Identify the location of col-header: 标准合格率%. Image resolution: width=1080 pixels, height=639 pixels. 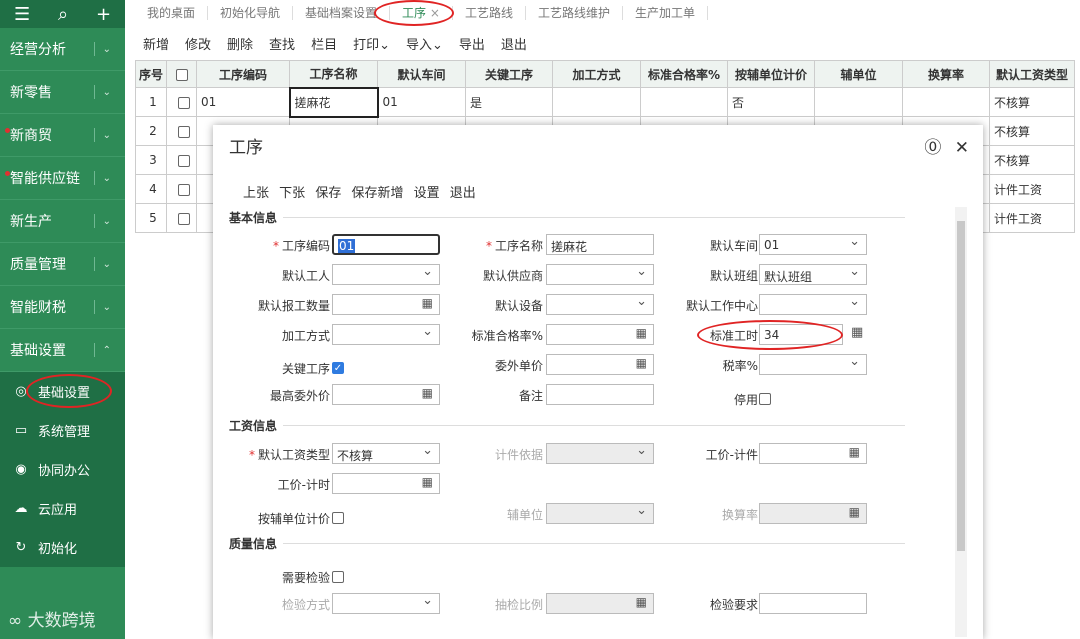
(684, 74).